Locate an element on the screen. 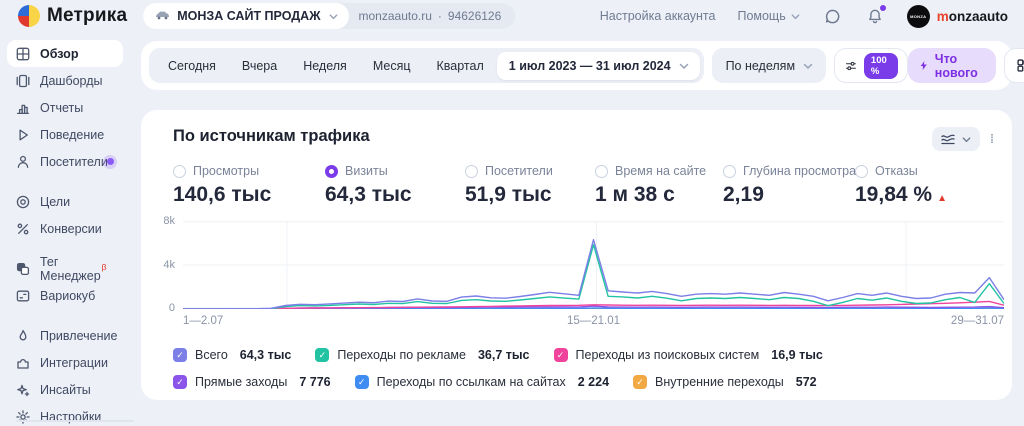 The image size is (1024, 426). tag-manager-icon is located at coordinates (23, 269).